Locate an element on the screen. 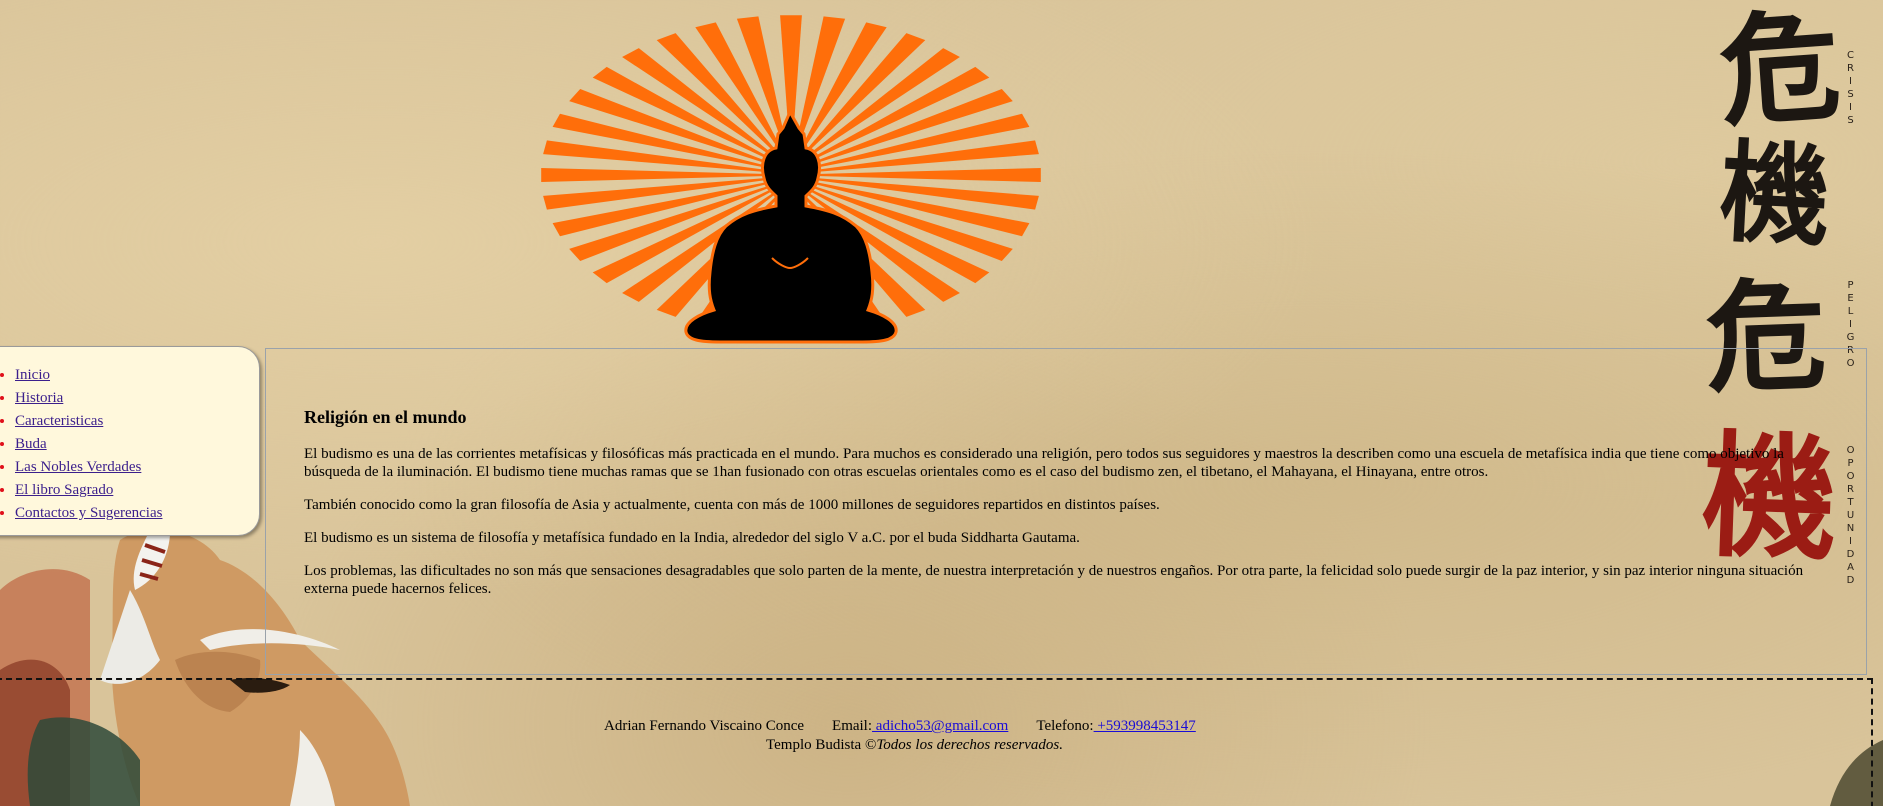 The height and width of the screenshot is (806, 1883). nav-item-inicio: Inicio is located at coordinates (137, 375).